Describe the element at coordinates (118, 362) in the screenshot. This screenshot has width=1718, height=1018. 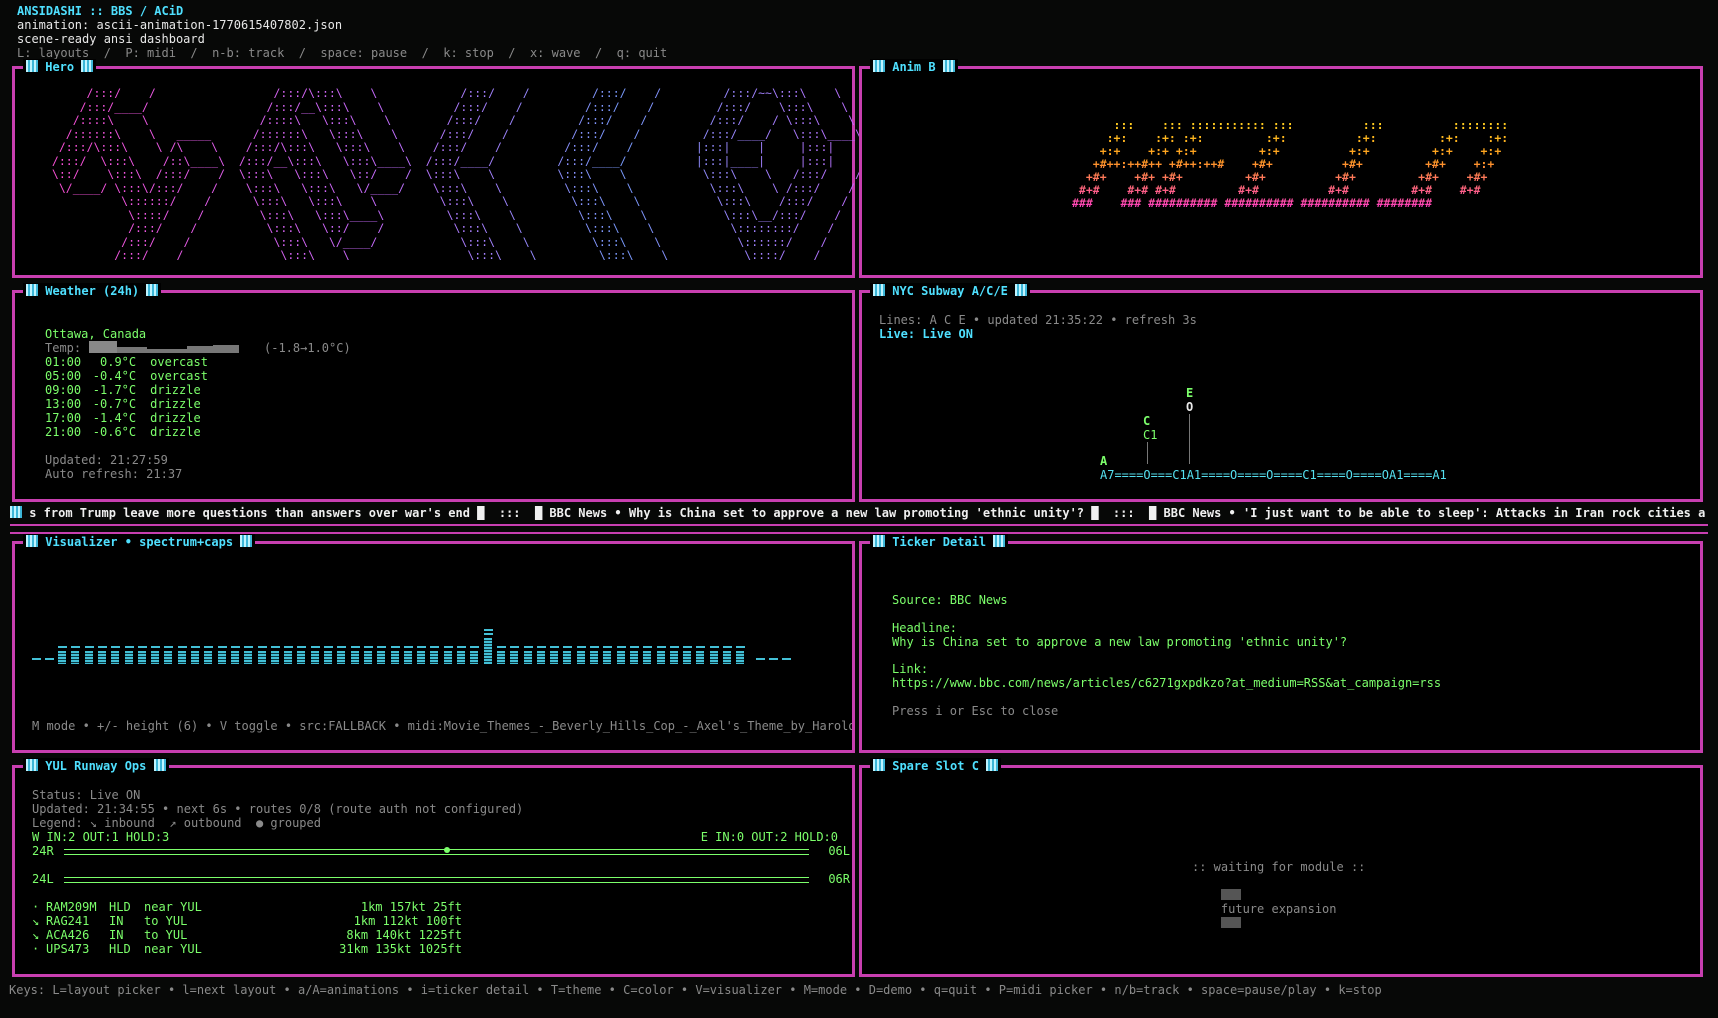
I see `forecast-temp: 0.9°C` at that location.